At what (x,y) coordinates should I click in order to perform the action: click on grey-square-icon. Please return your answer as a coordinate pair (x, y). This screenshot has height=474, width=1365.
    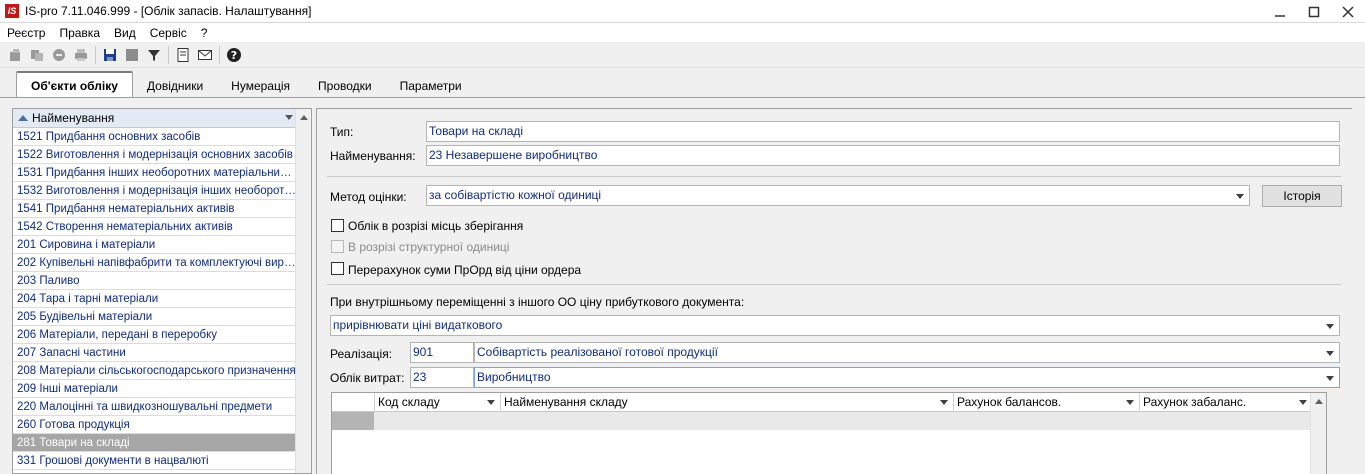
    Looking at the image, I should click on (132, 55).